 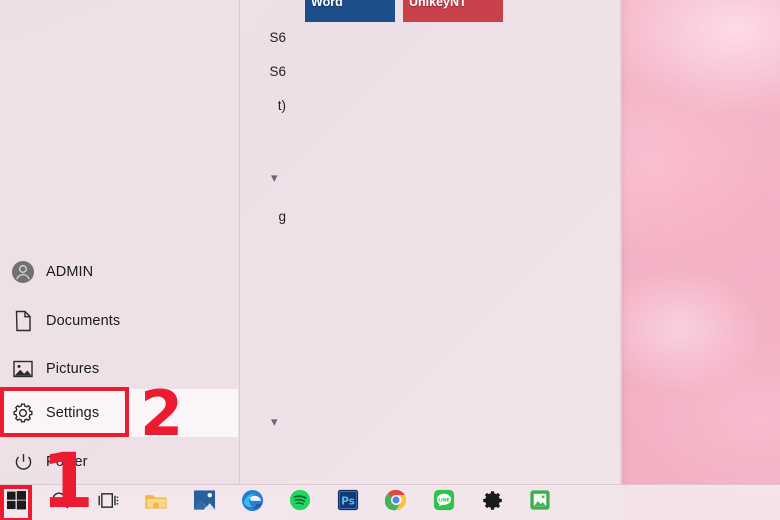 What do you see at coordinates (438, 4) in the screenshot?
I see `tile-label: UnikeyNT` at bounding box center [438, 4].